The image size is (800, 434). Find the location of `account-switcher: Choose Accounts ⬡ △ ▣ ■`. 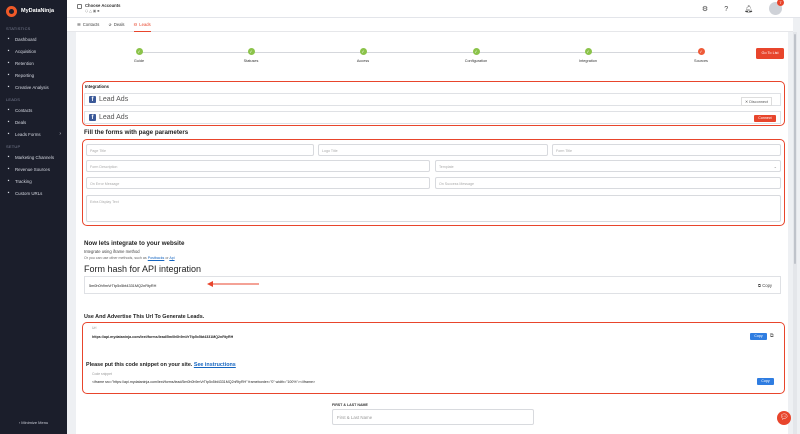

account-switcher: Choose Accounts ⬡ △ ▣ ■ is located at coordinates (98, 8).